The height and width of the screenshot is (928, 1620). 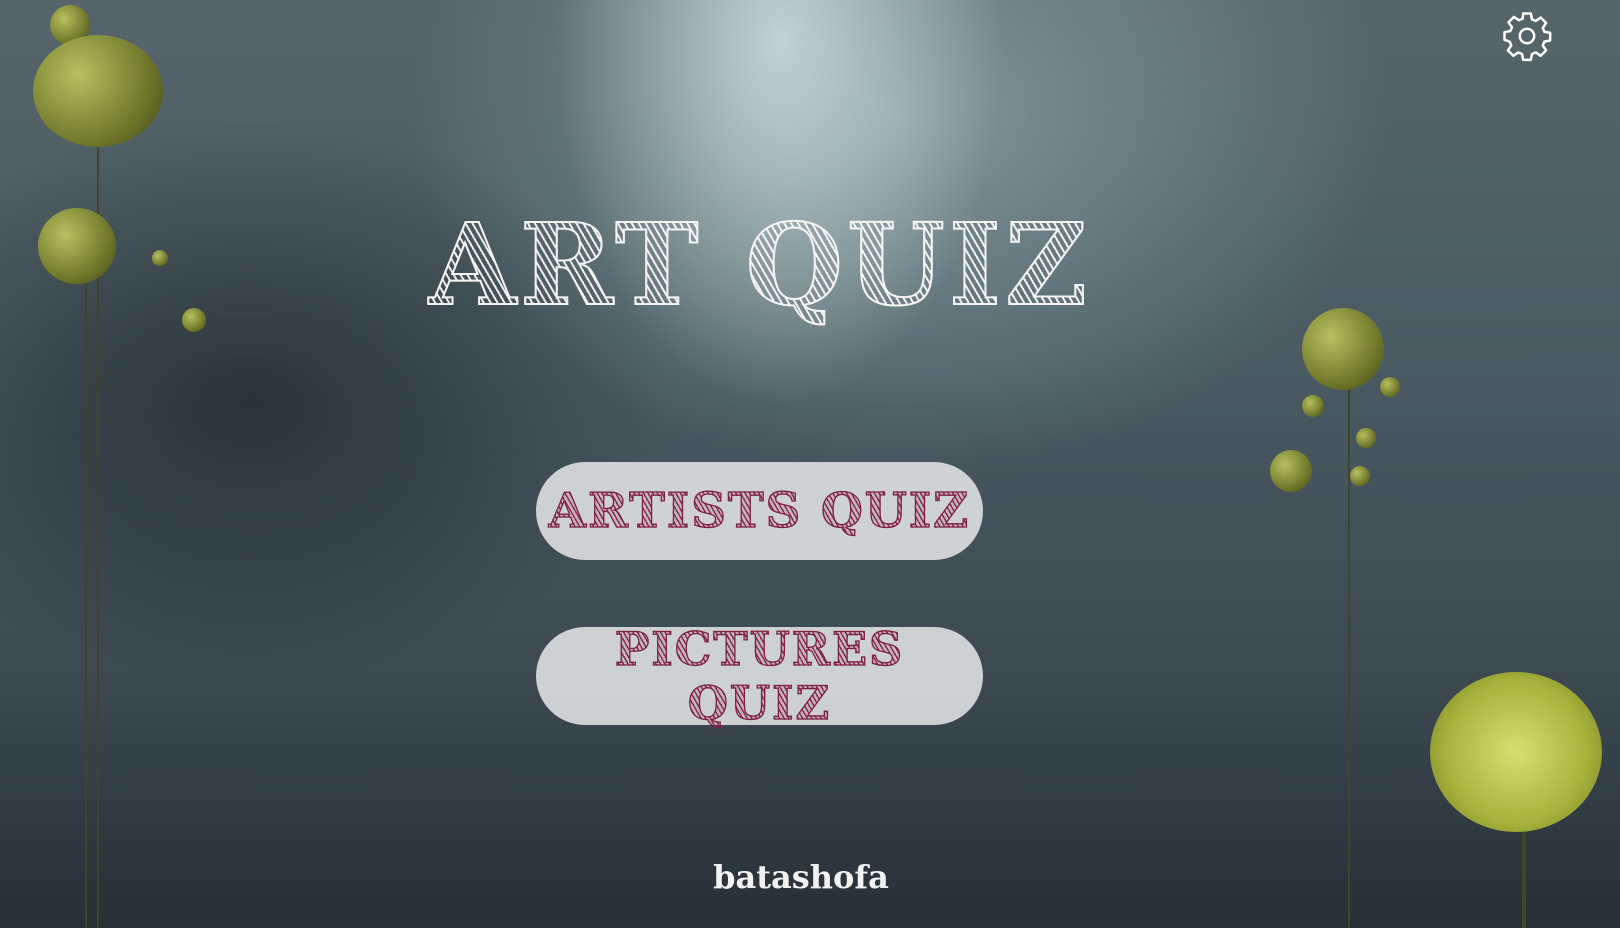 I want to click on author-credit: batashofa, so click(x=801, y=877).